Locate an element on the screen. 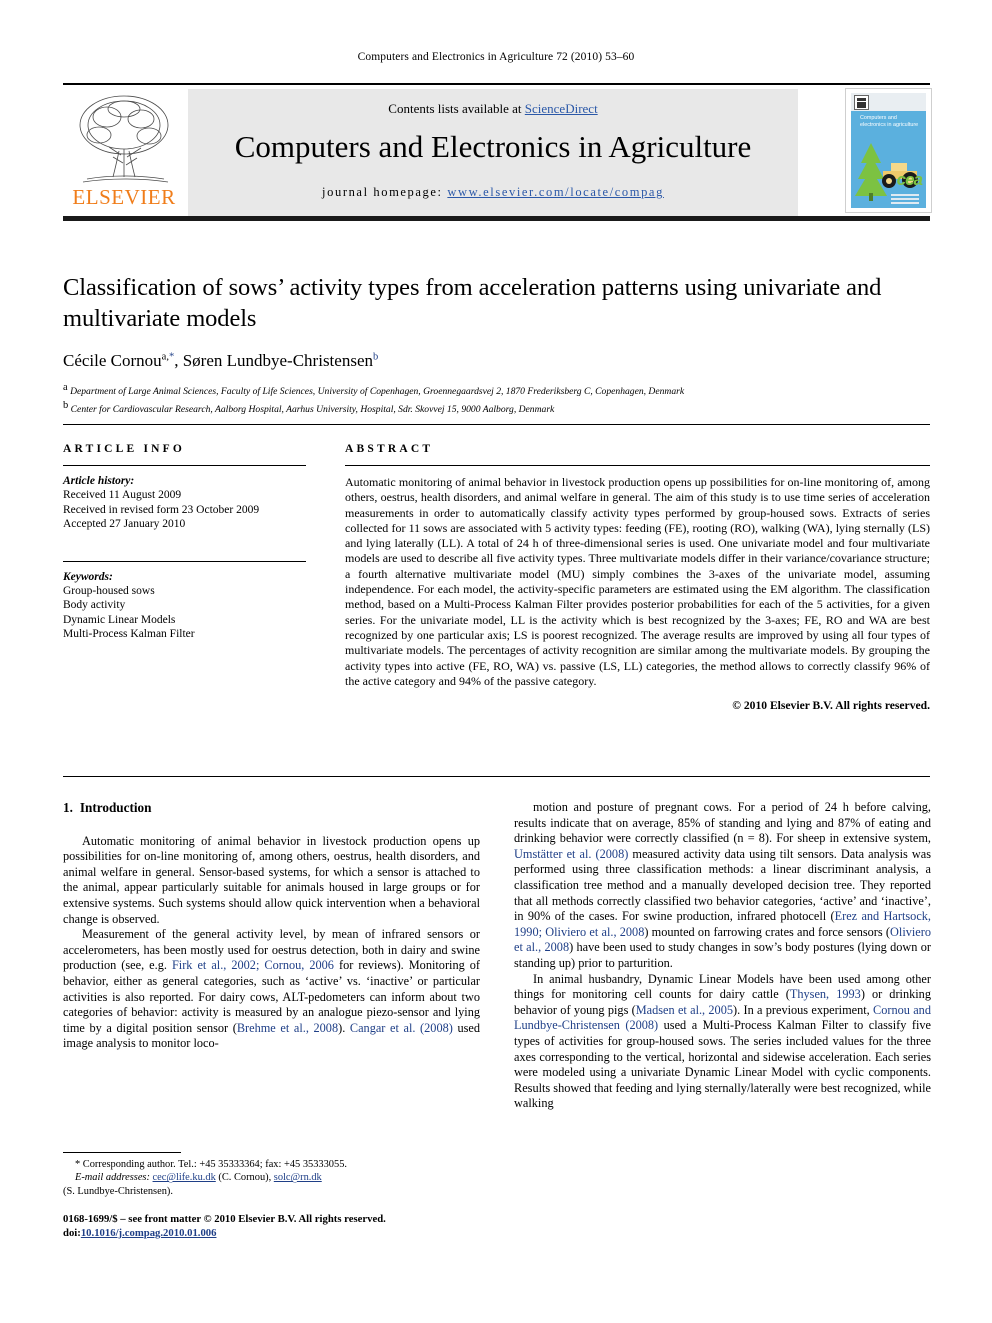 Image resolution: width=992 pixels, height=1323 pixels. keyword-2: Body activity is located at coordinates (94, 605).